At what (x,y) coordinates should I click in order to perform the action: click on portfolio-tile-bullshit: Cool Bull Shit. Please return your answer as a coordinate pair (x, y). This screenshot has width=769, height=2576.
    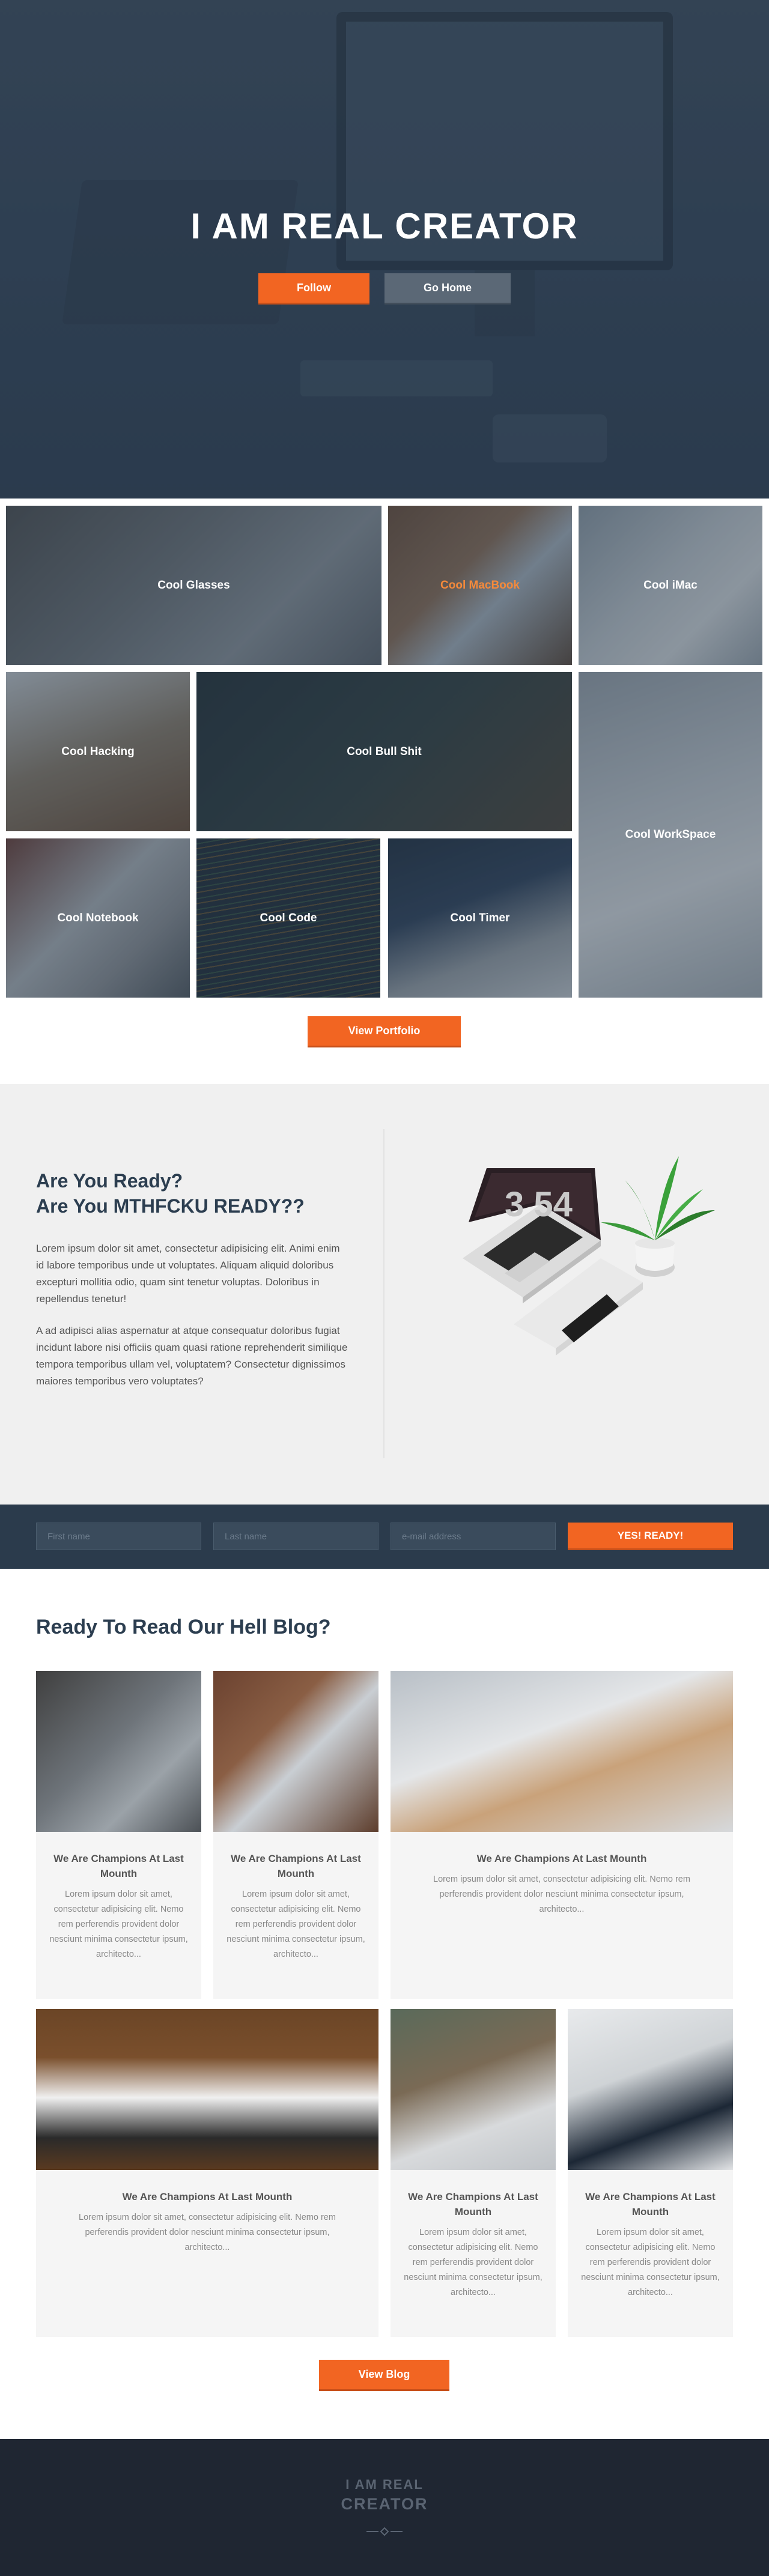
    Looking at the image, I should click on (384, 751).